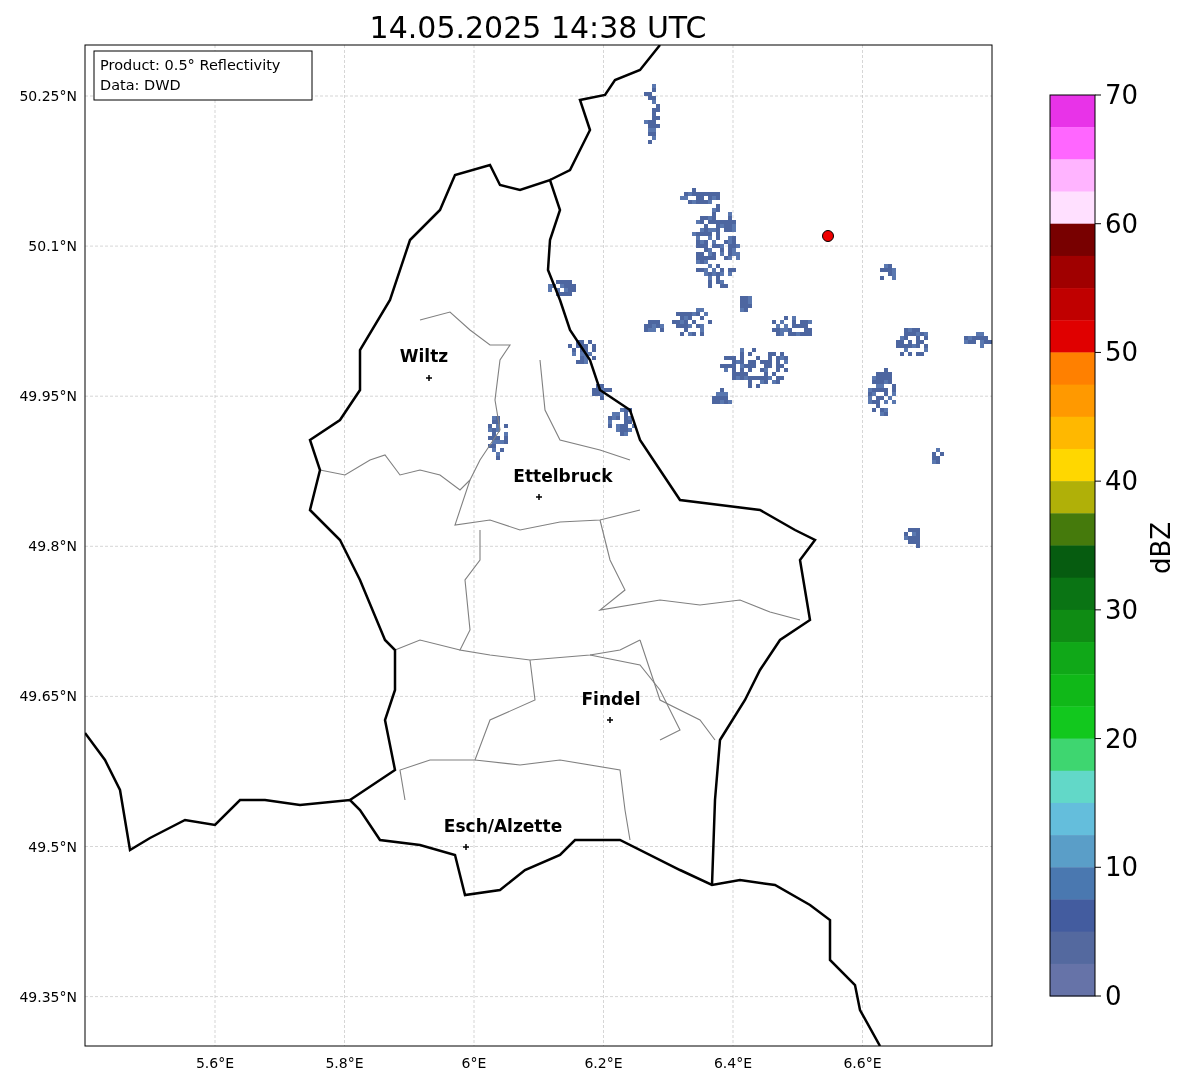 The width and height of the screenshot is (1184, 1081). I want to click on longitude-label: 6.2°E, so click(603, 1063).